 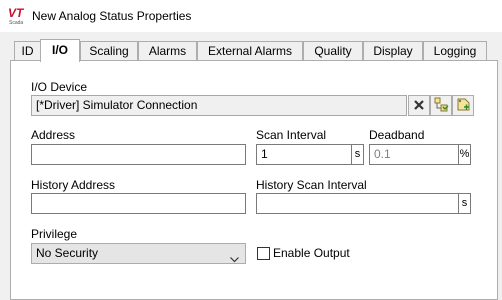 I want to click on tab-external-alarms: External Alarms, so click(x=250, y=51).